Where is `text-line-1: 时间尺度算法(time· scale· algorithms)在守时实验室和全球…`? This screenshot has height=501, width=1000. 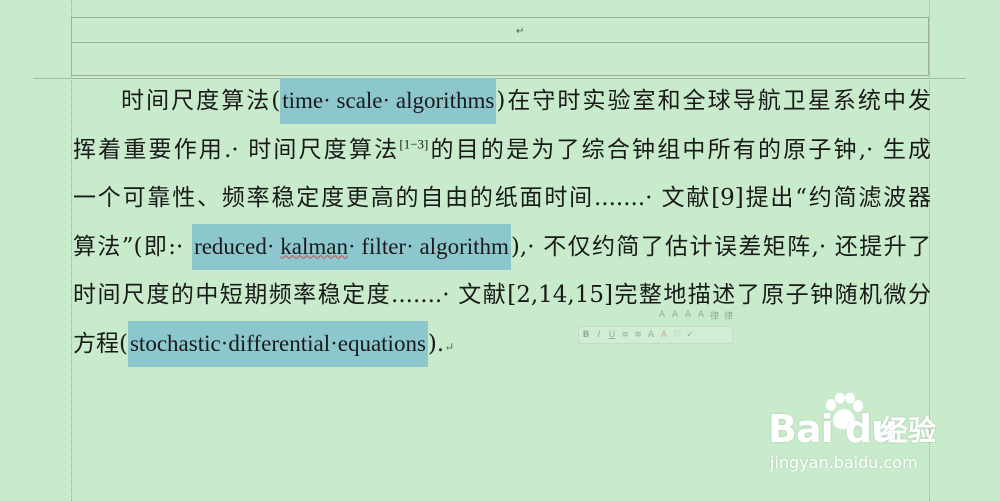
text-line-1: 时间尺度算法(time· scale· algorithms)在守时实验室和全球… is located at coordinates (502, 101).